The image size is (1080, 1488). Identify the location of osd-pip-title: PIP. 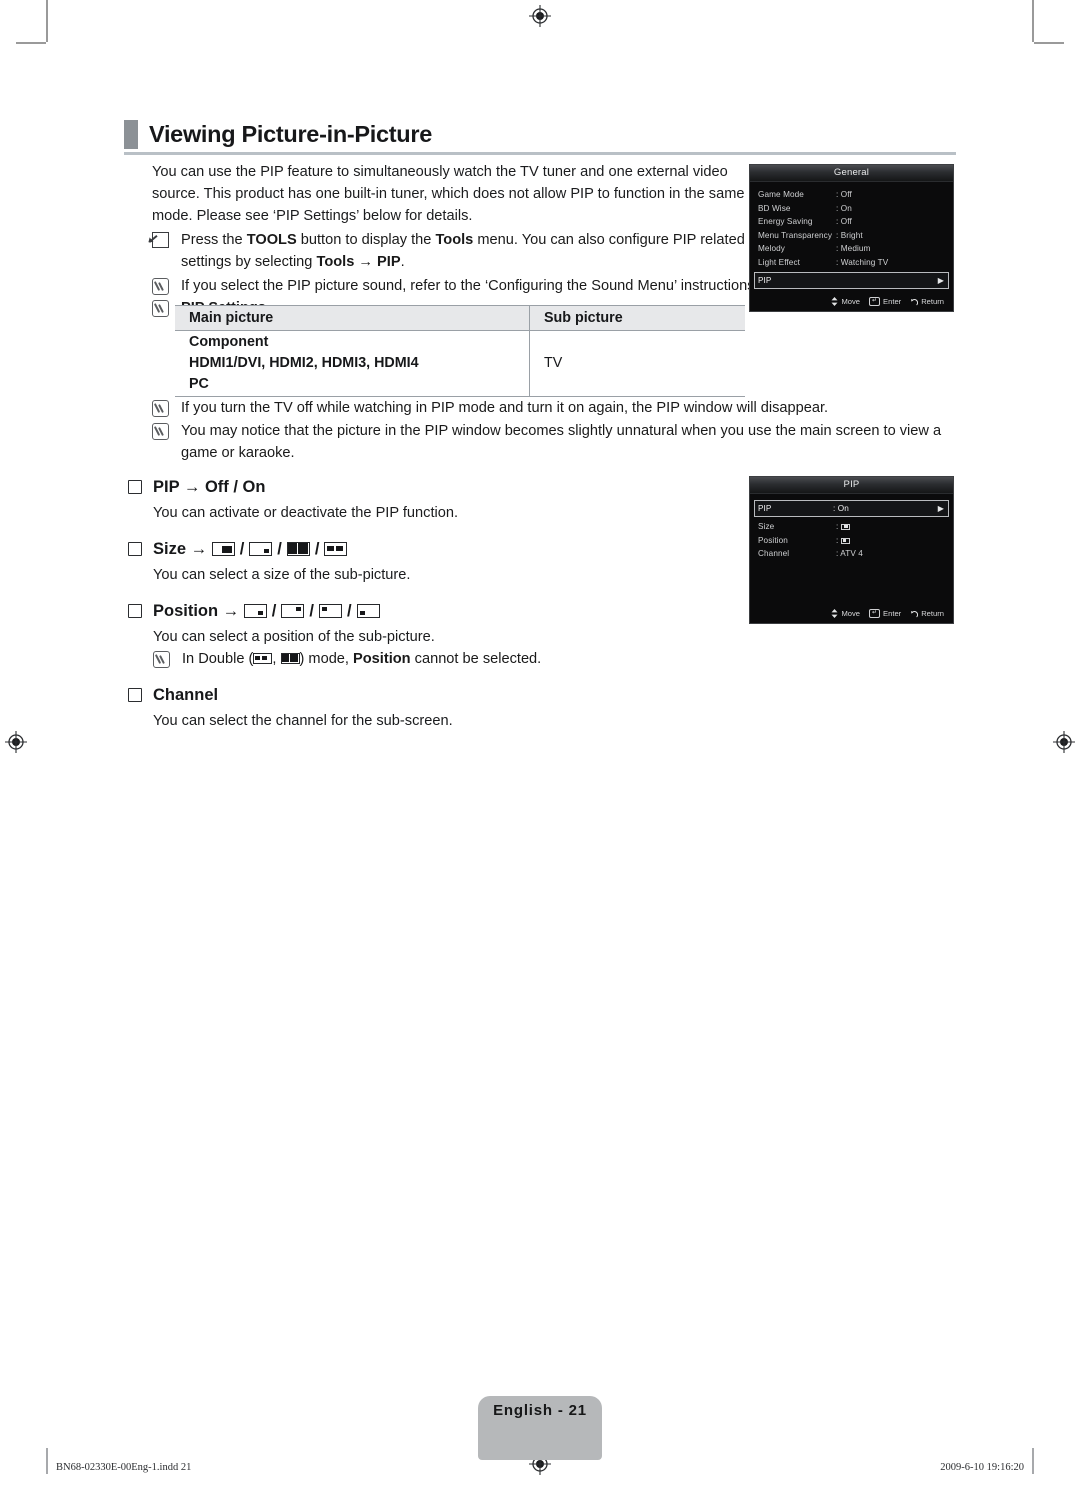
(851, 485).